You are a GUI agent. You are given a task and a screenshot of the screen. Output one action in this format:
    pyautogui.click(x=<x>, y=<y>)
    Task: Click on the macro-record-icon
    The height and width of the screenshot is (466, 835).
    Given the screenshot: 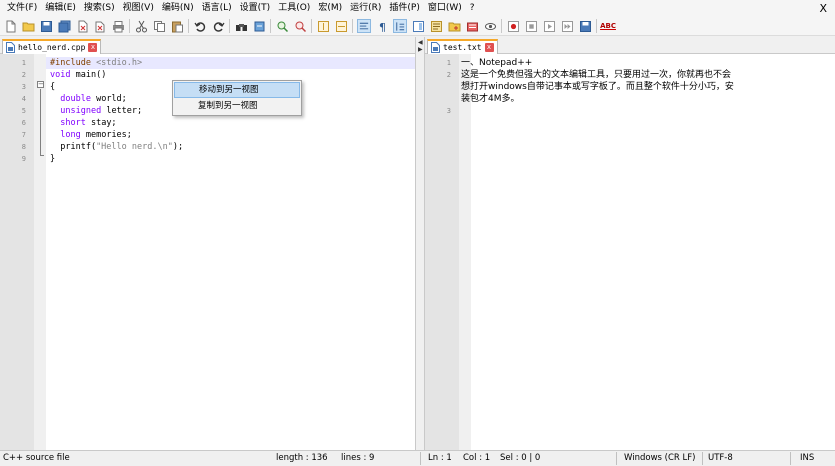 What is the action you would take?
    pyautogui.click(x=513, y=26)
    